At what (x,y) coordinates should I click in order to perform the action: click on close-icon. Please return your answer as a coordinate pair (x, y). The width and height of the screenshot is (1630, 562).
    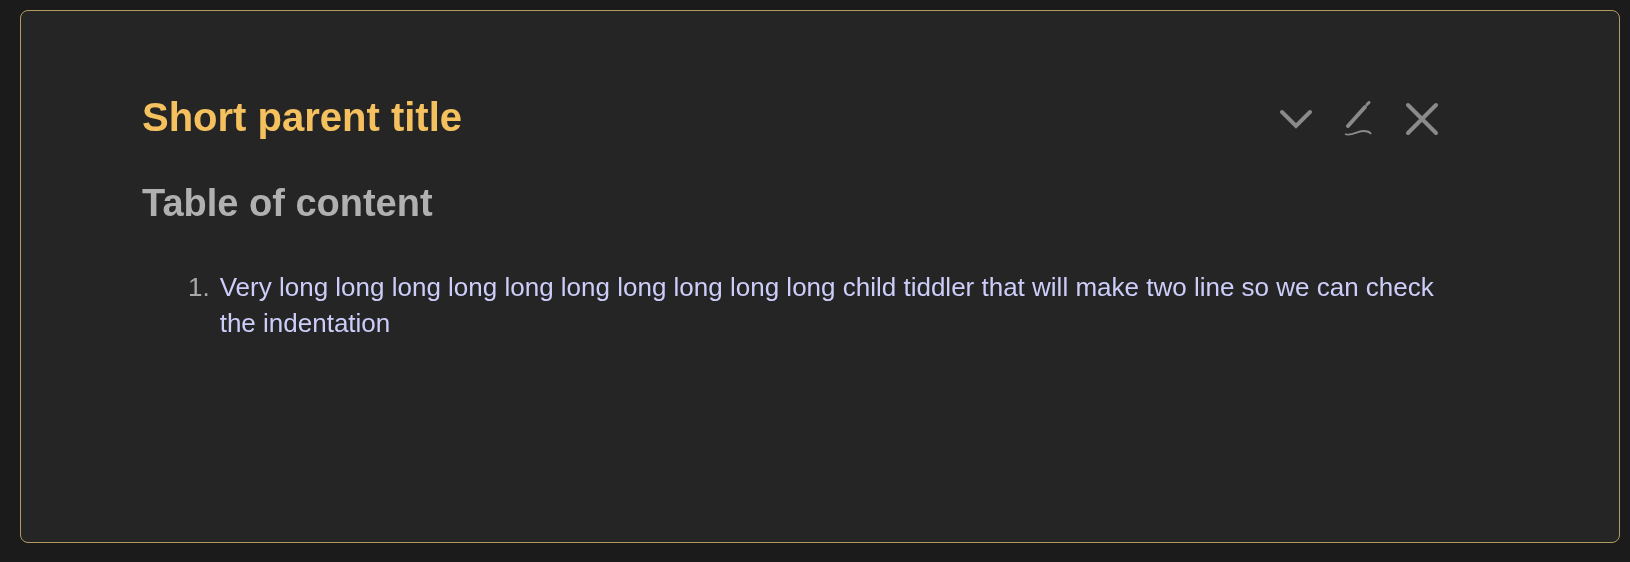
    Looking at the image, I should click on (1422, 119).